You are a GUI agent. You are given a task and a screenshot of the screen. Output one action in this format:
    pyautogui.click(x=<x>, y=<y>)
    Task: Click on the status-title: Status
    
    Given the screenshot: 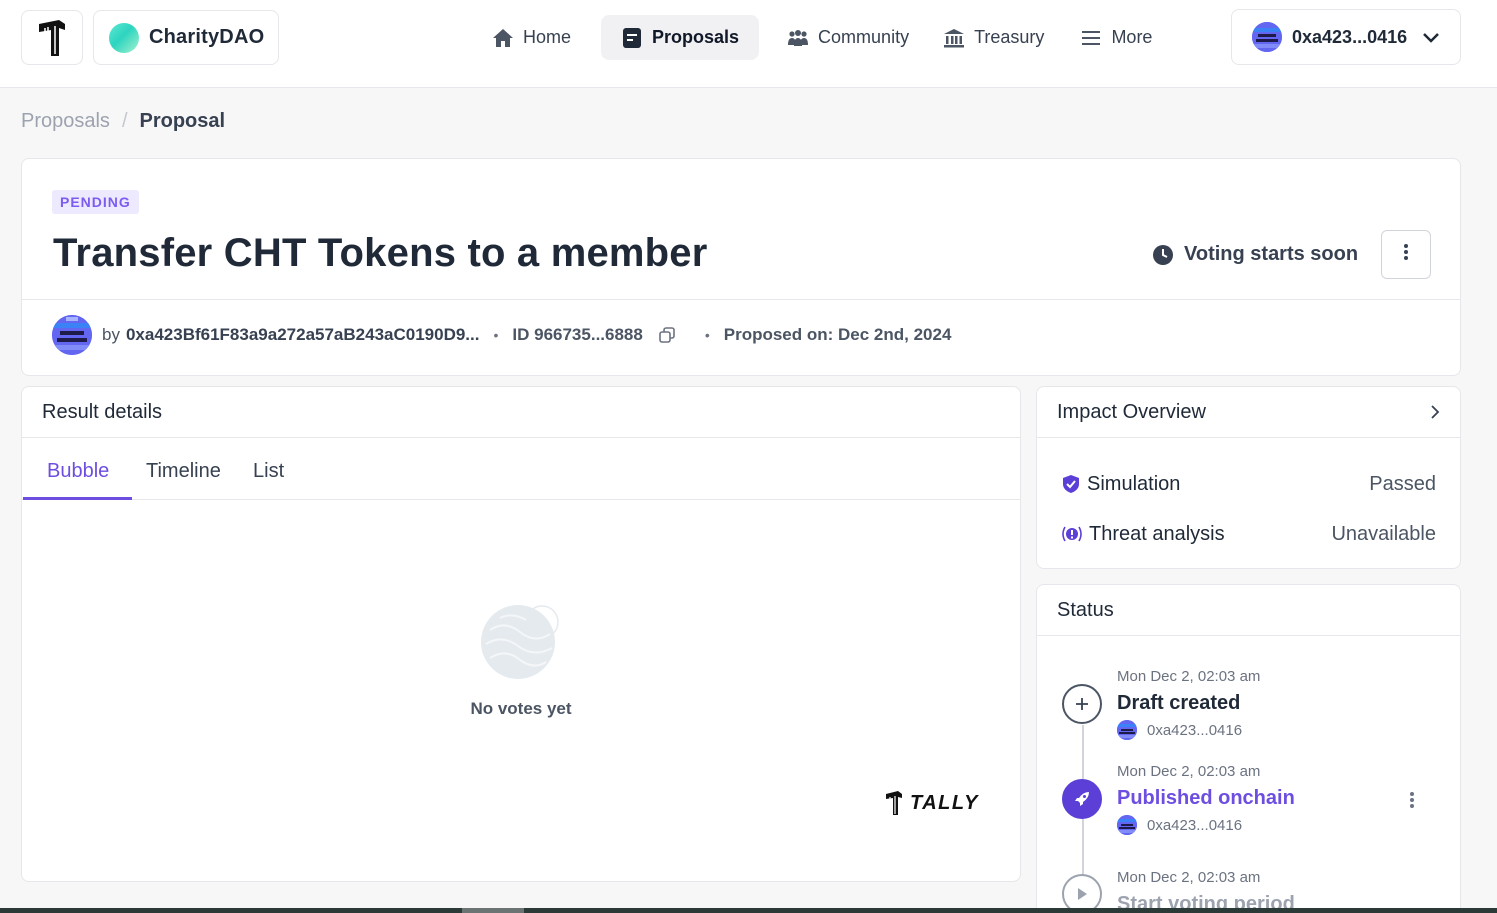 What is the action you would take?
    pyautogui.click(x=1085, y=610)
    